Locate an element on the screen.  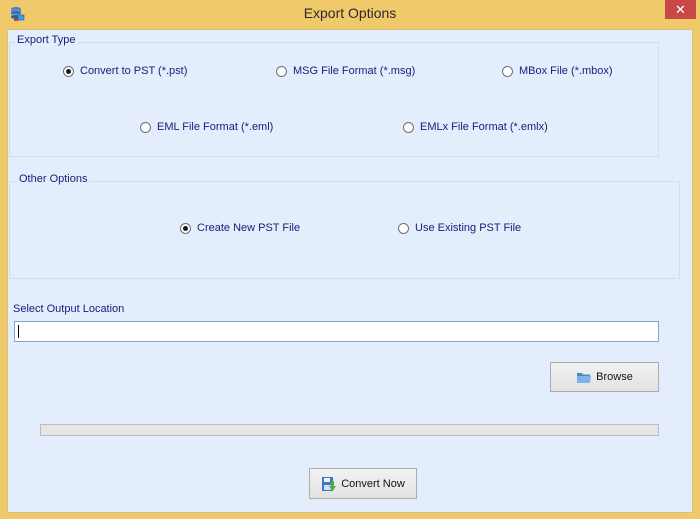
radio-label: Create New PST File is located at coordinates (249, 228).